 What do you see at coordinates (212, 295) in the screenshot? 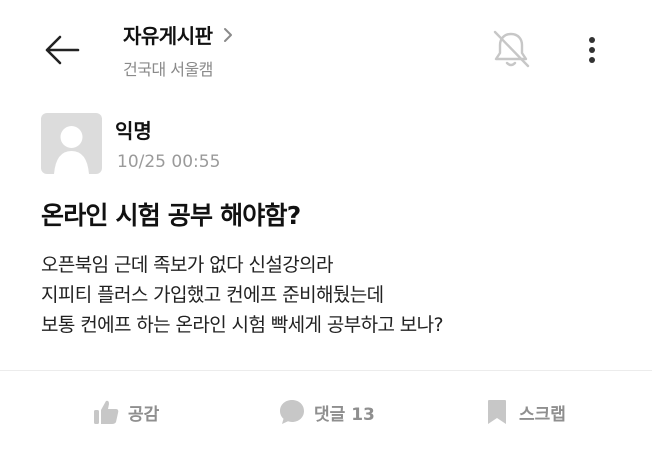
I see `post-body-line: 지피티 플러스 가입했고 컨에프 준비해뒀는데` at bounding box center [212, 295].